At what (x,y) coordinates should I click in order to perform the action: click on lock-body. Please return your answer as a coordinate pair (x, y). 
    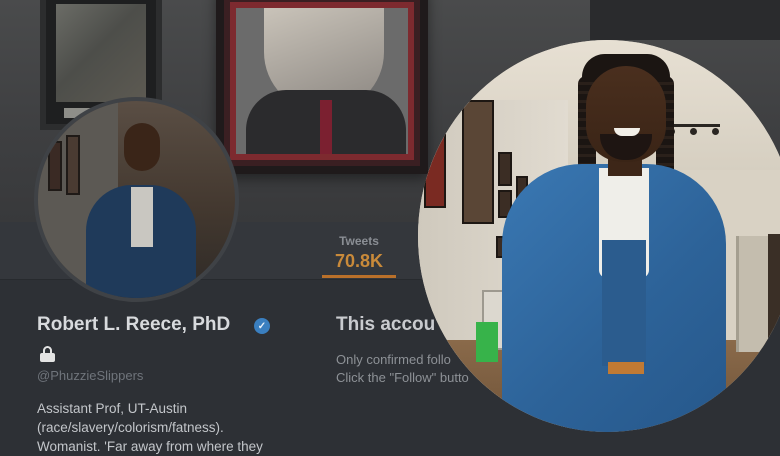
    Looking at the image, I should click on (47, 357).